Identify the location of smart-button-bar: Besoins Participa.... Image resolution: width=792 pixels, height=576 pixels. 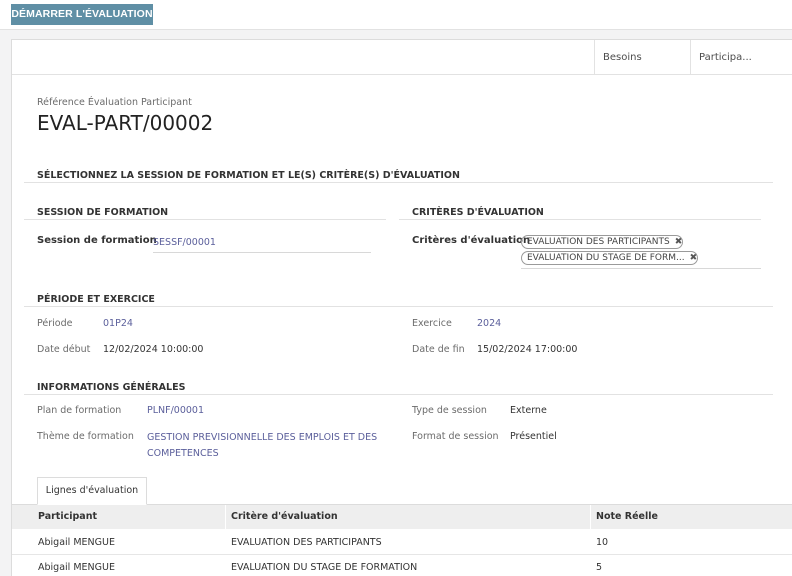
(402, 57).